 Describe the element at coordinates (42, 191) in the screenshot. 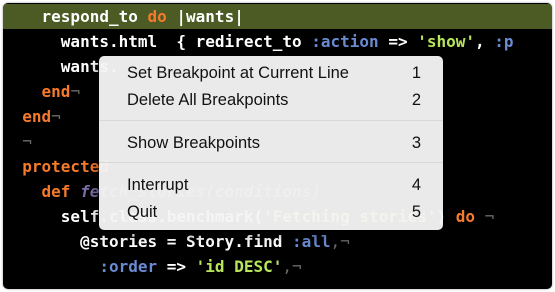

I see `code-token: def` at that location.